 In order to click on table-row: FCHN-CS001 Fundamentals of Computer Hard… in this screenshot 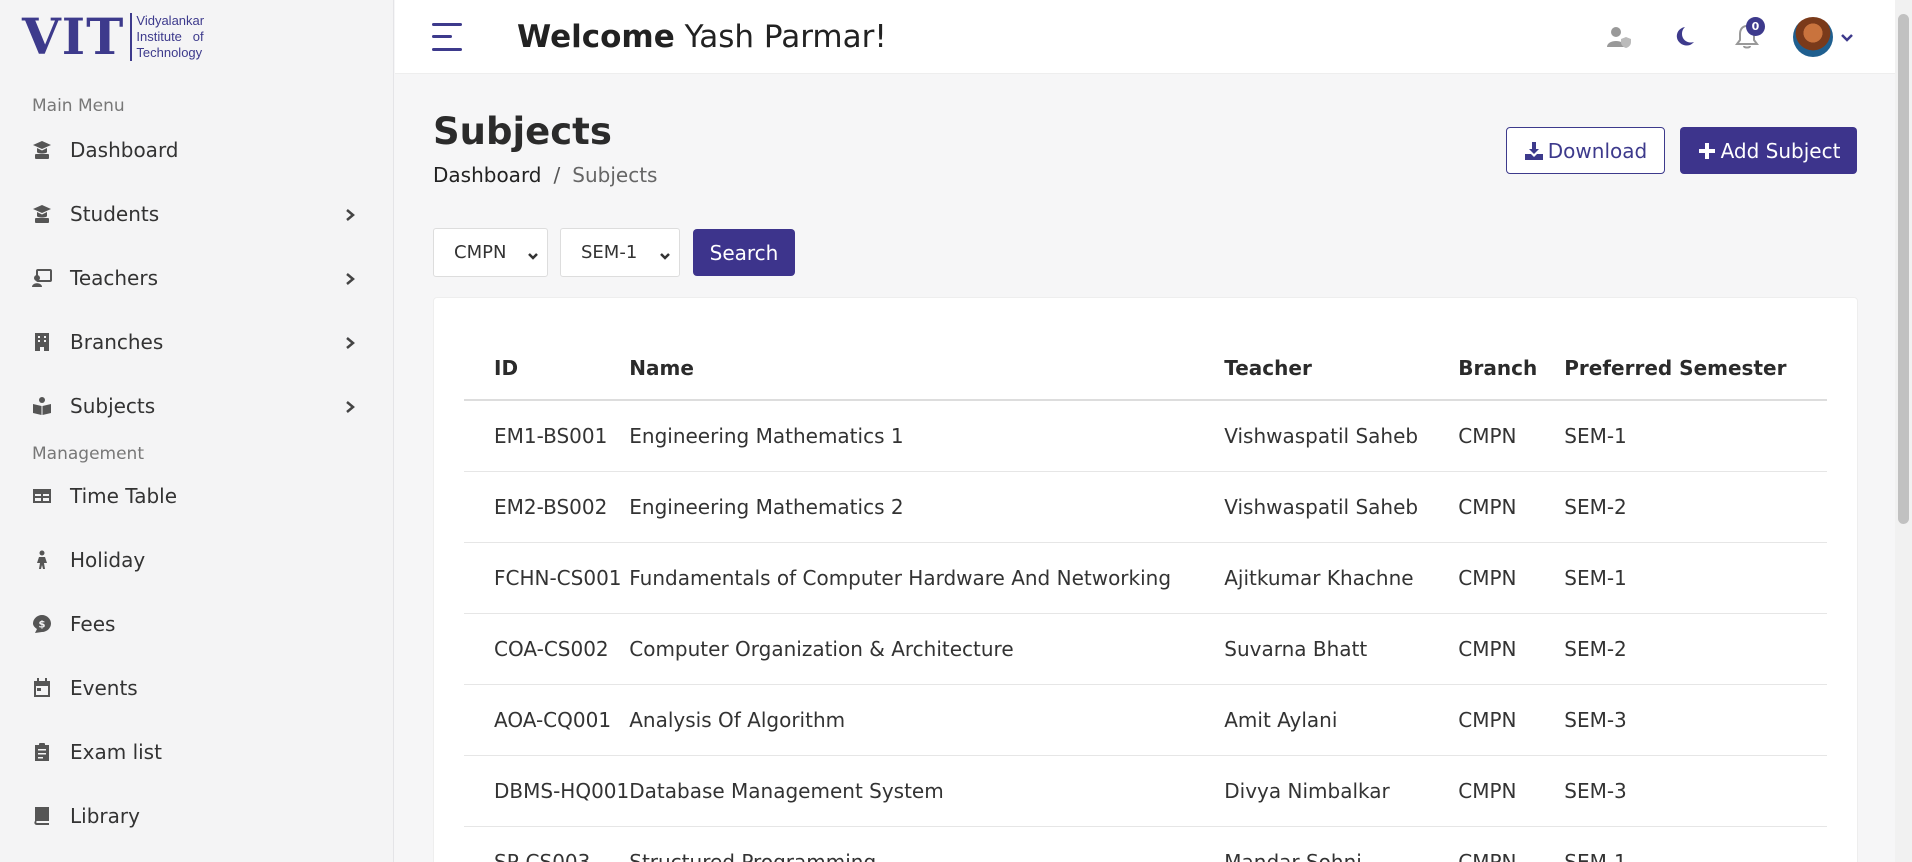, I will do `click(1145, 578)`.